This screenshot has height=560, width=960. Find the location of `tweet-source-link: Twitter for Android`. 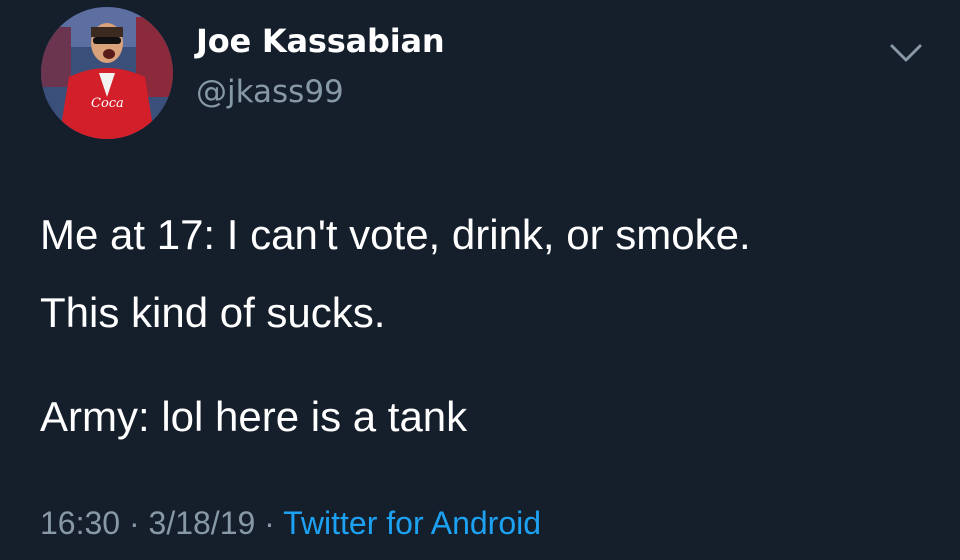

tweet-source-link: Twitter for Android is located at coordinates (412, 523).